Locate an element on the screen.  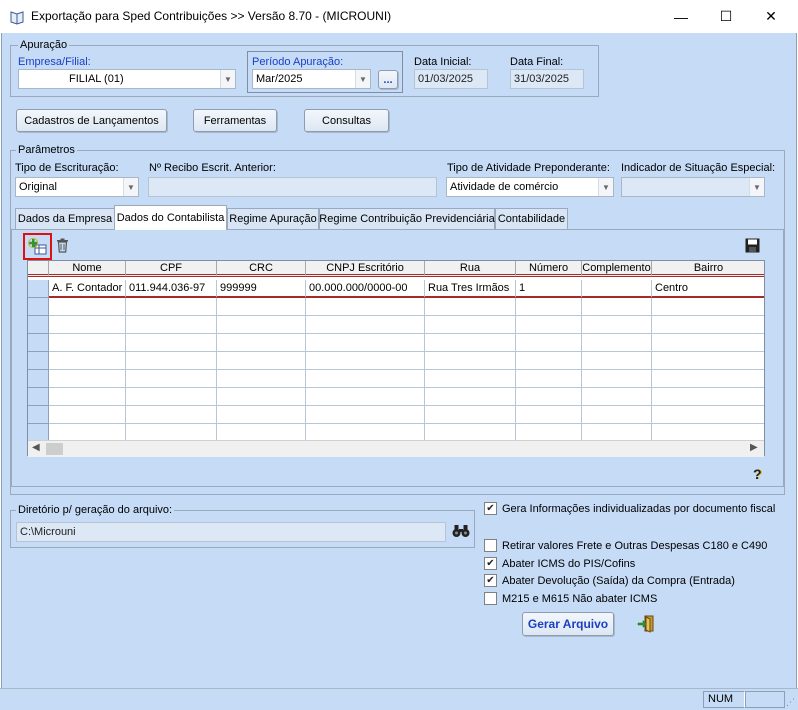
empresa-select: FILIAL (01) ▼ is located at coordinates (127, 79).